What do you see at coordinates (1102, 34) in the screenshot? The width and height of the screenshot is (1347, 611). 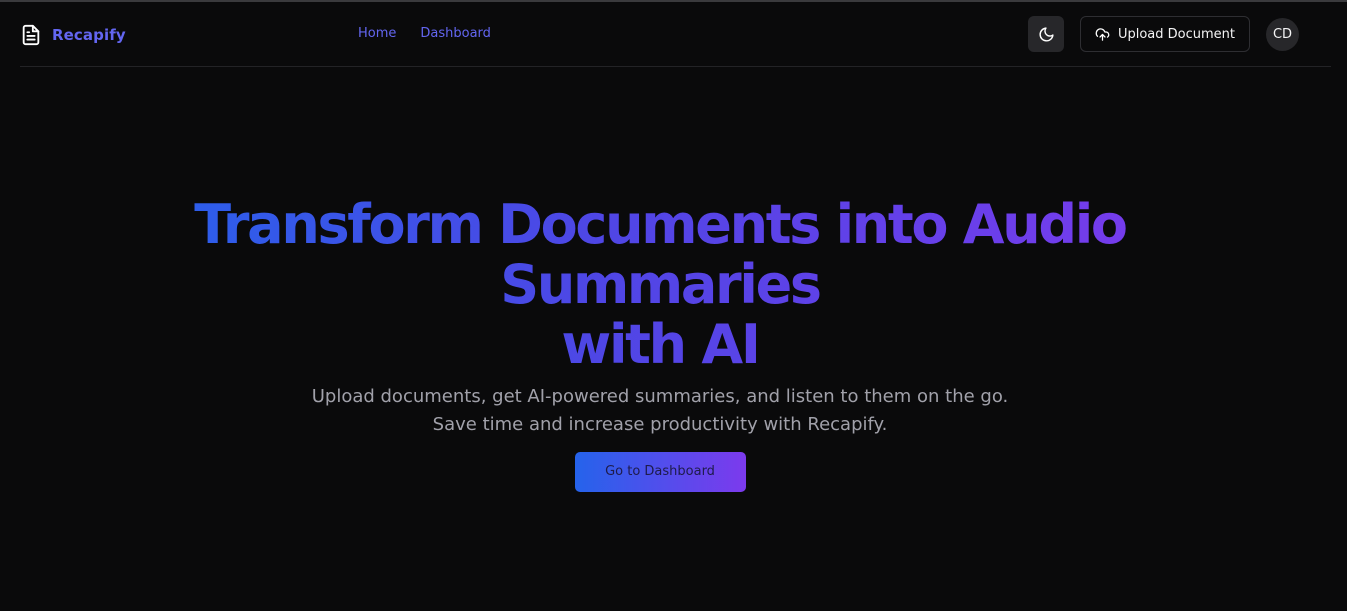 I see `cloud-upload-icon` at bounding box center [1102, 34].